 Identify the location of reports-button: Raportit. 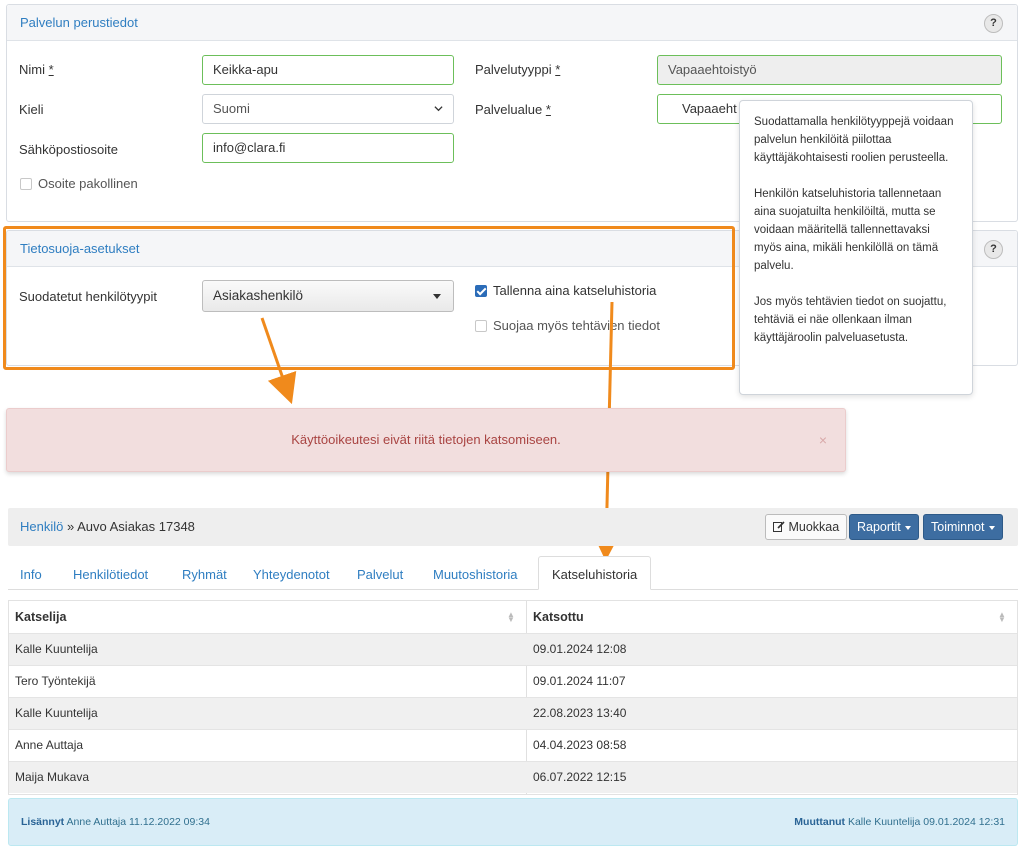
(884, 527).